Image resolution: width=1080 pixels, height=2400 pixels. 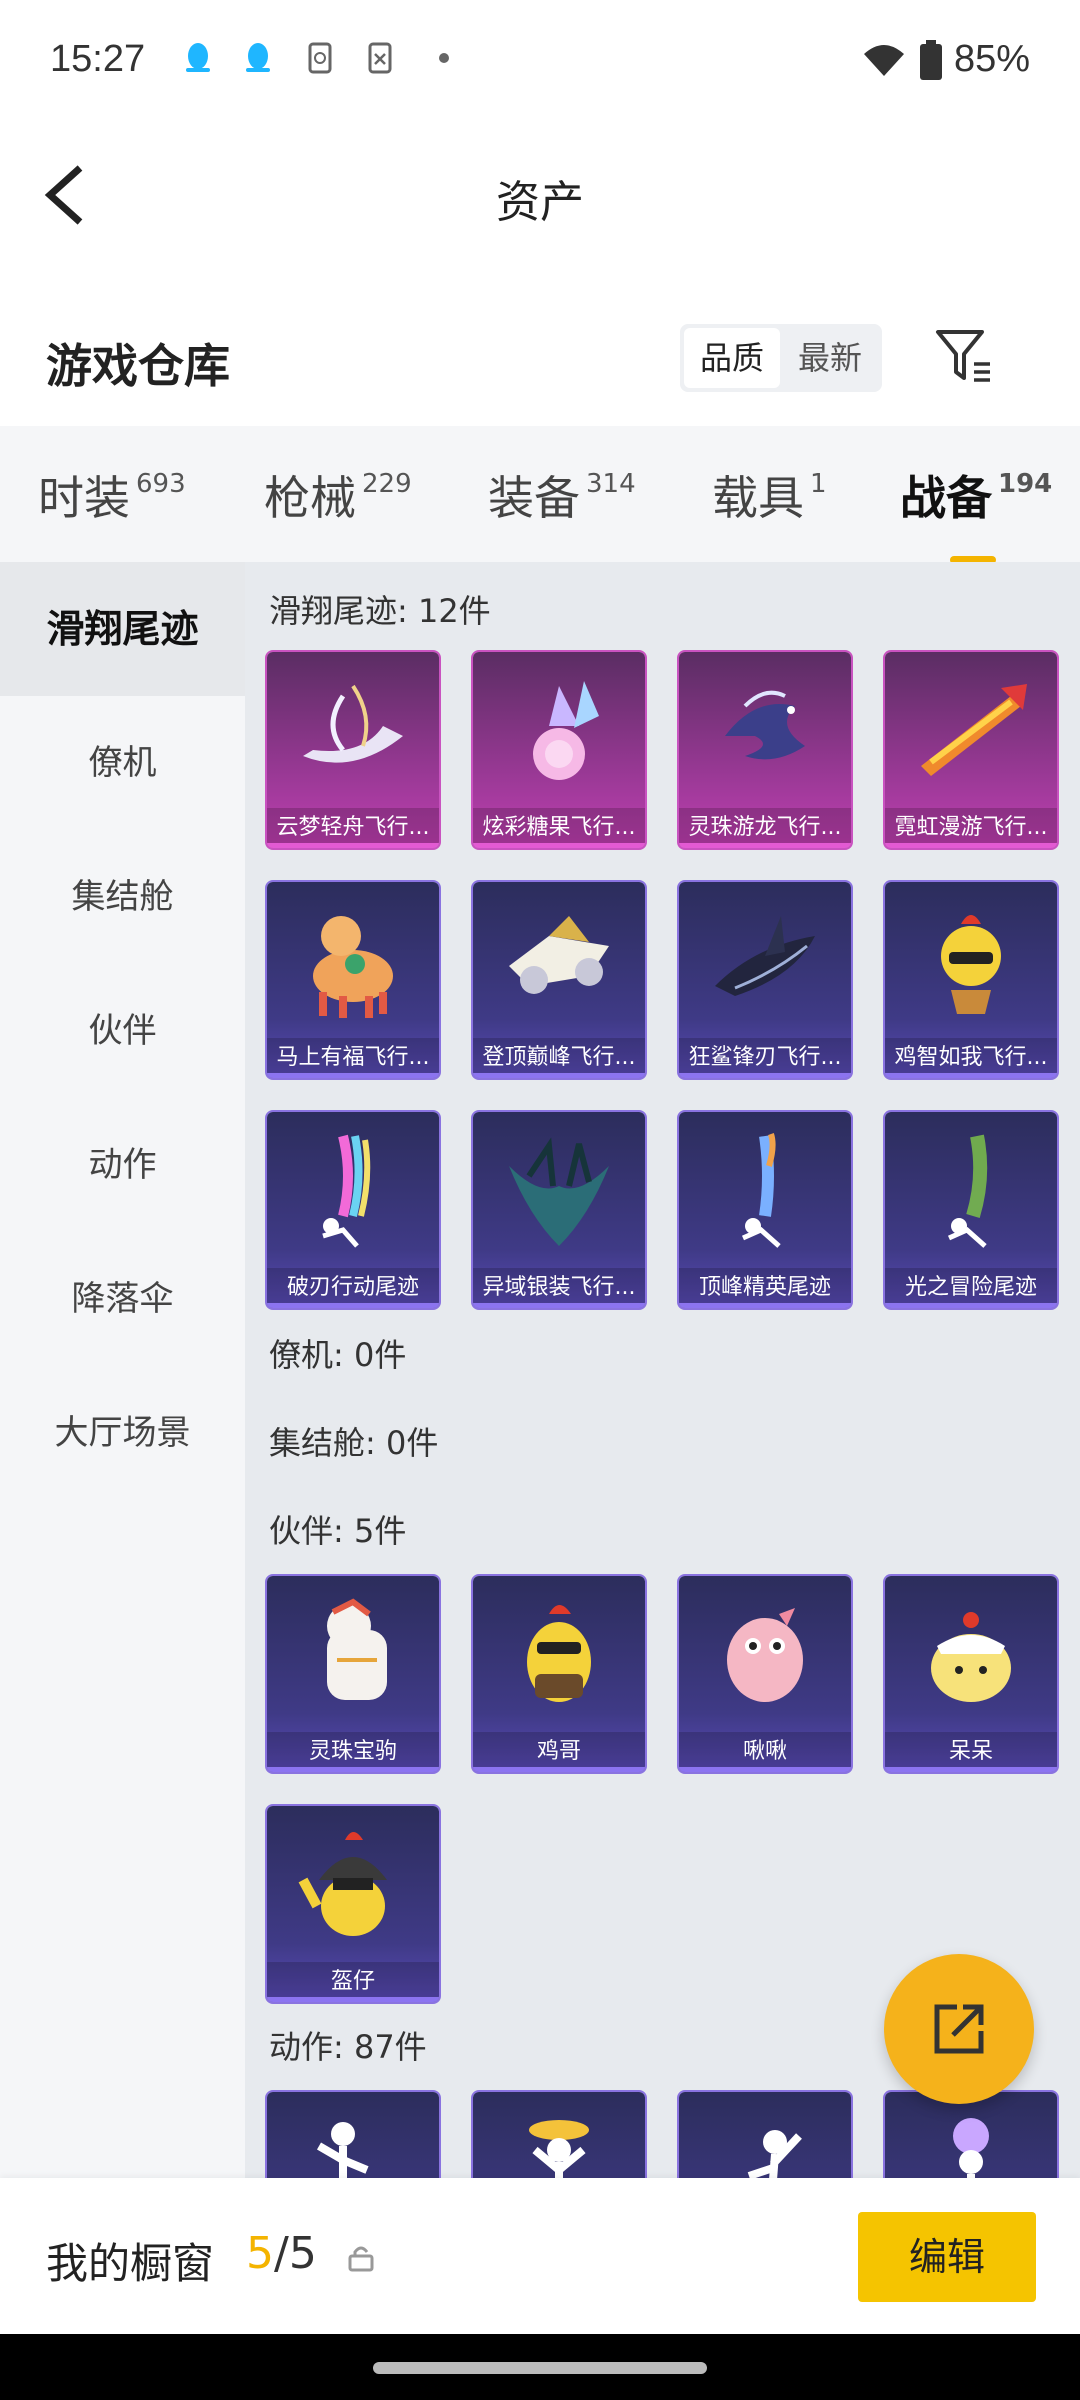 I want to click on music-pose-icon, so click(x=774, y=2154).